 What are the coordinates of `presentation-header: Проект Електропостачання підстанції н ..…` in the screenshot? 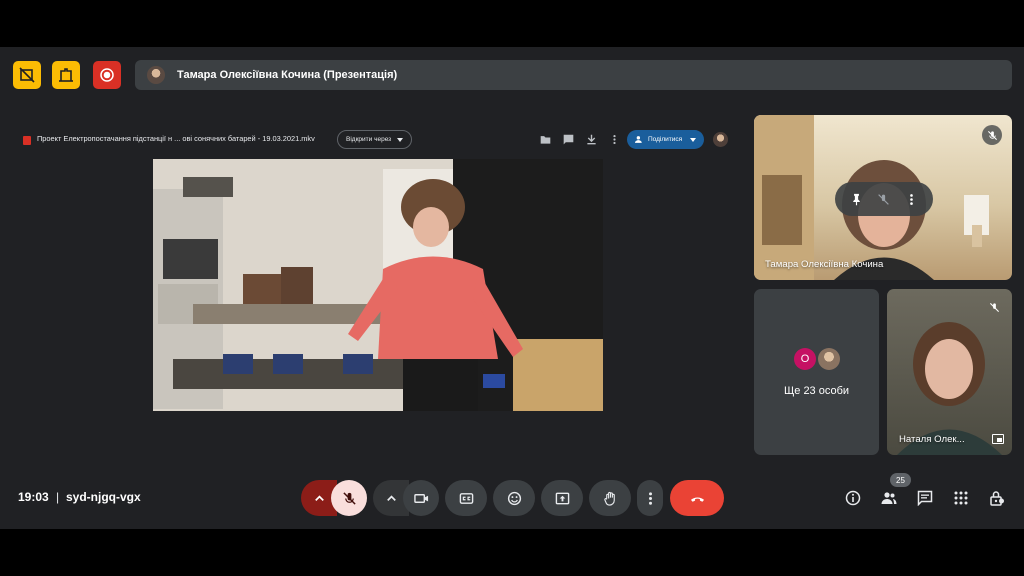 It's located at (377, 140).